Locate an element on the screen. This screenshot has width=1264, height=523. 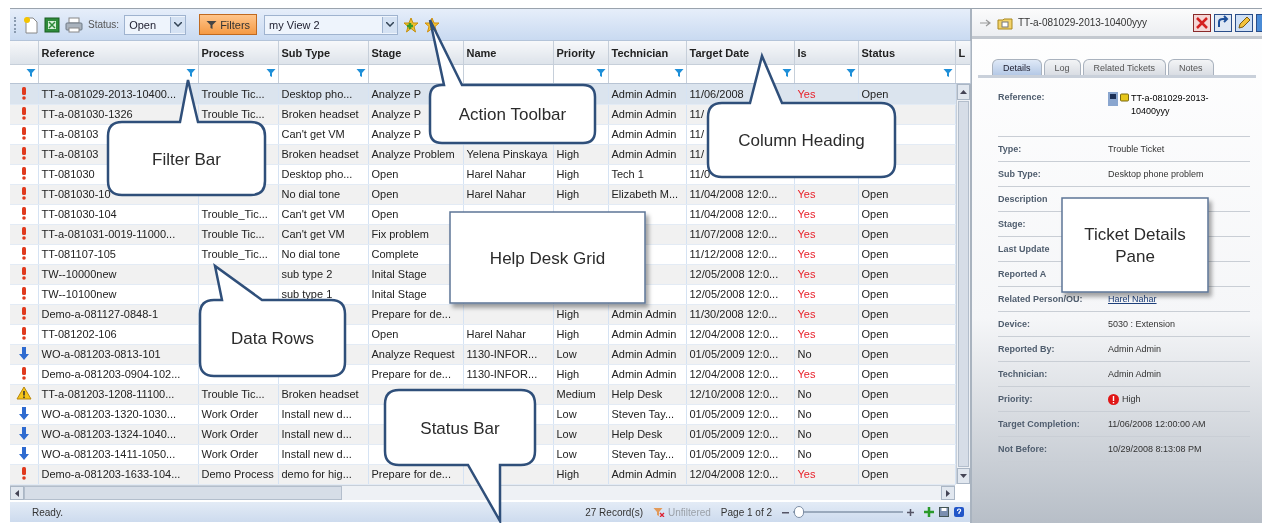
table-cell: TT-081202-106 is located at coordinates (118, 334).